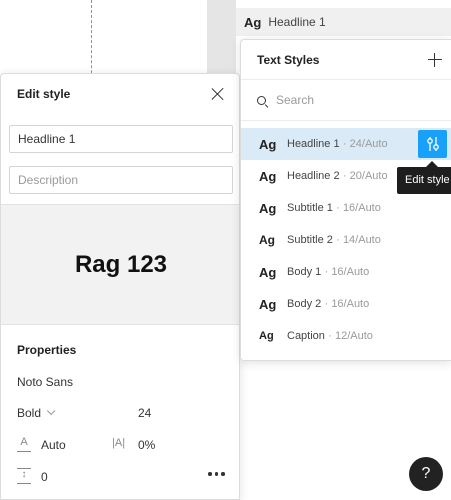 Image resolution: width=451 pixels, height=500 pixels. Describe the element at coordinates (304, 272) in the screenshot. I see `text-style-name: Body 1` at that location.